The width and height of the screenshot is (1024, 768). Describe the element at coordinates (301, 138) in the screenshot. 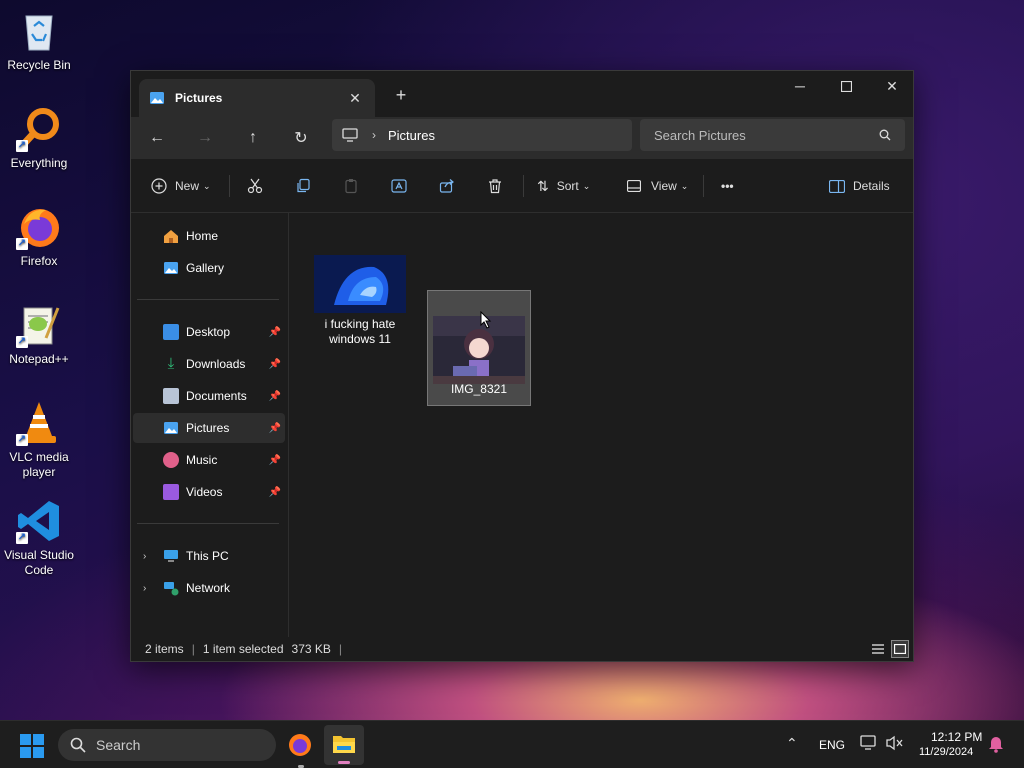

I see `refresh-button: ↻` at that location.